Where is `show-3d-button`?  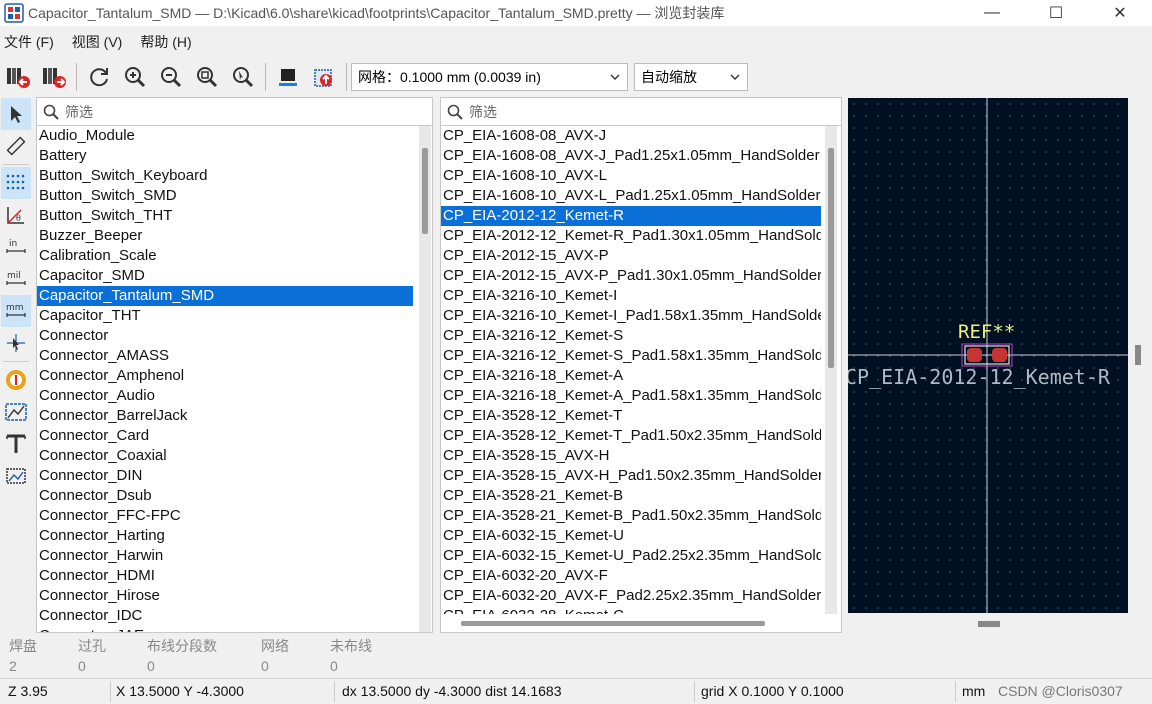 show-3d-button is located at coordinates (288, 77).